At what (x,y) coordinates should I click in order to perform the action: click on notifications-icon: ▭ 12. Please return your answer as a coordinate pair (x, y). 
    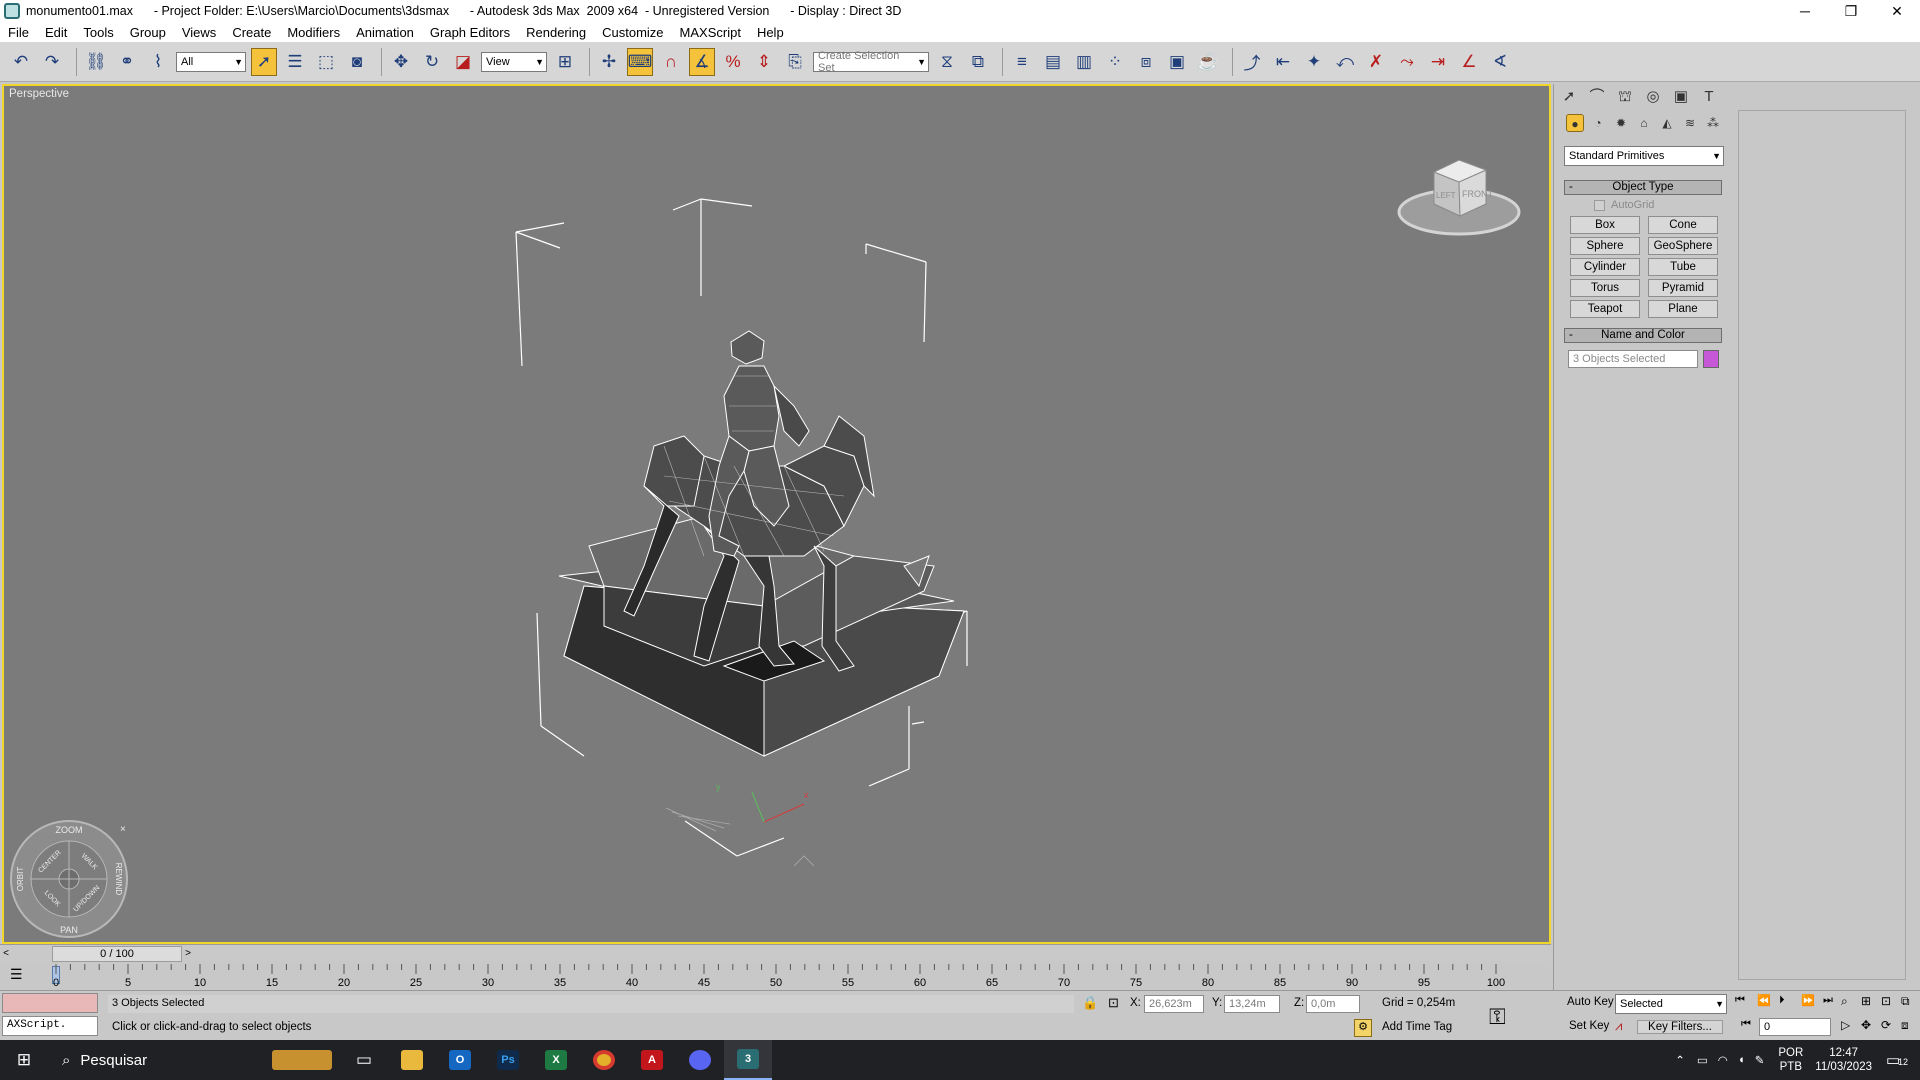
    Looking at the image, I should click on (1903, 1060).